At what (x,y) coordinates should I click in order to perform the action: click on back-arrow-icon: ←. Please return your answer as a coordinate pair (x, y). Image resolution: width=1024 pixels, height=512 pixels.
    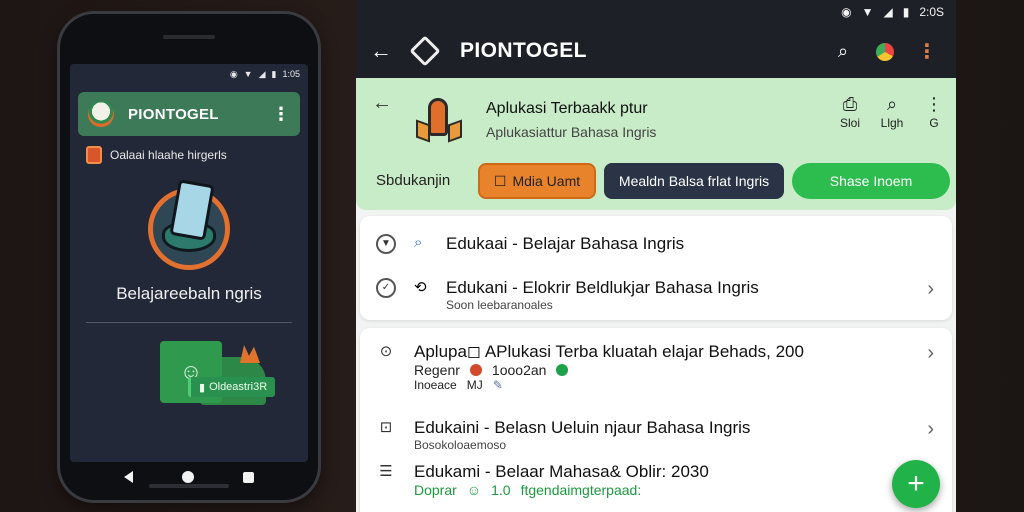
    Looking at the image, I should click on (385, 51).